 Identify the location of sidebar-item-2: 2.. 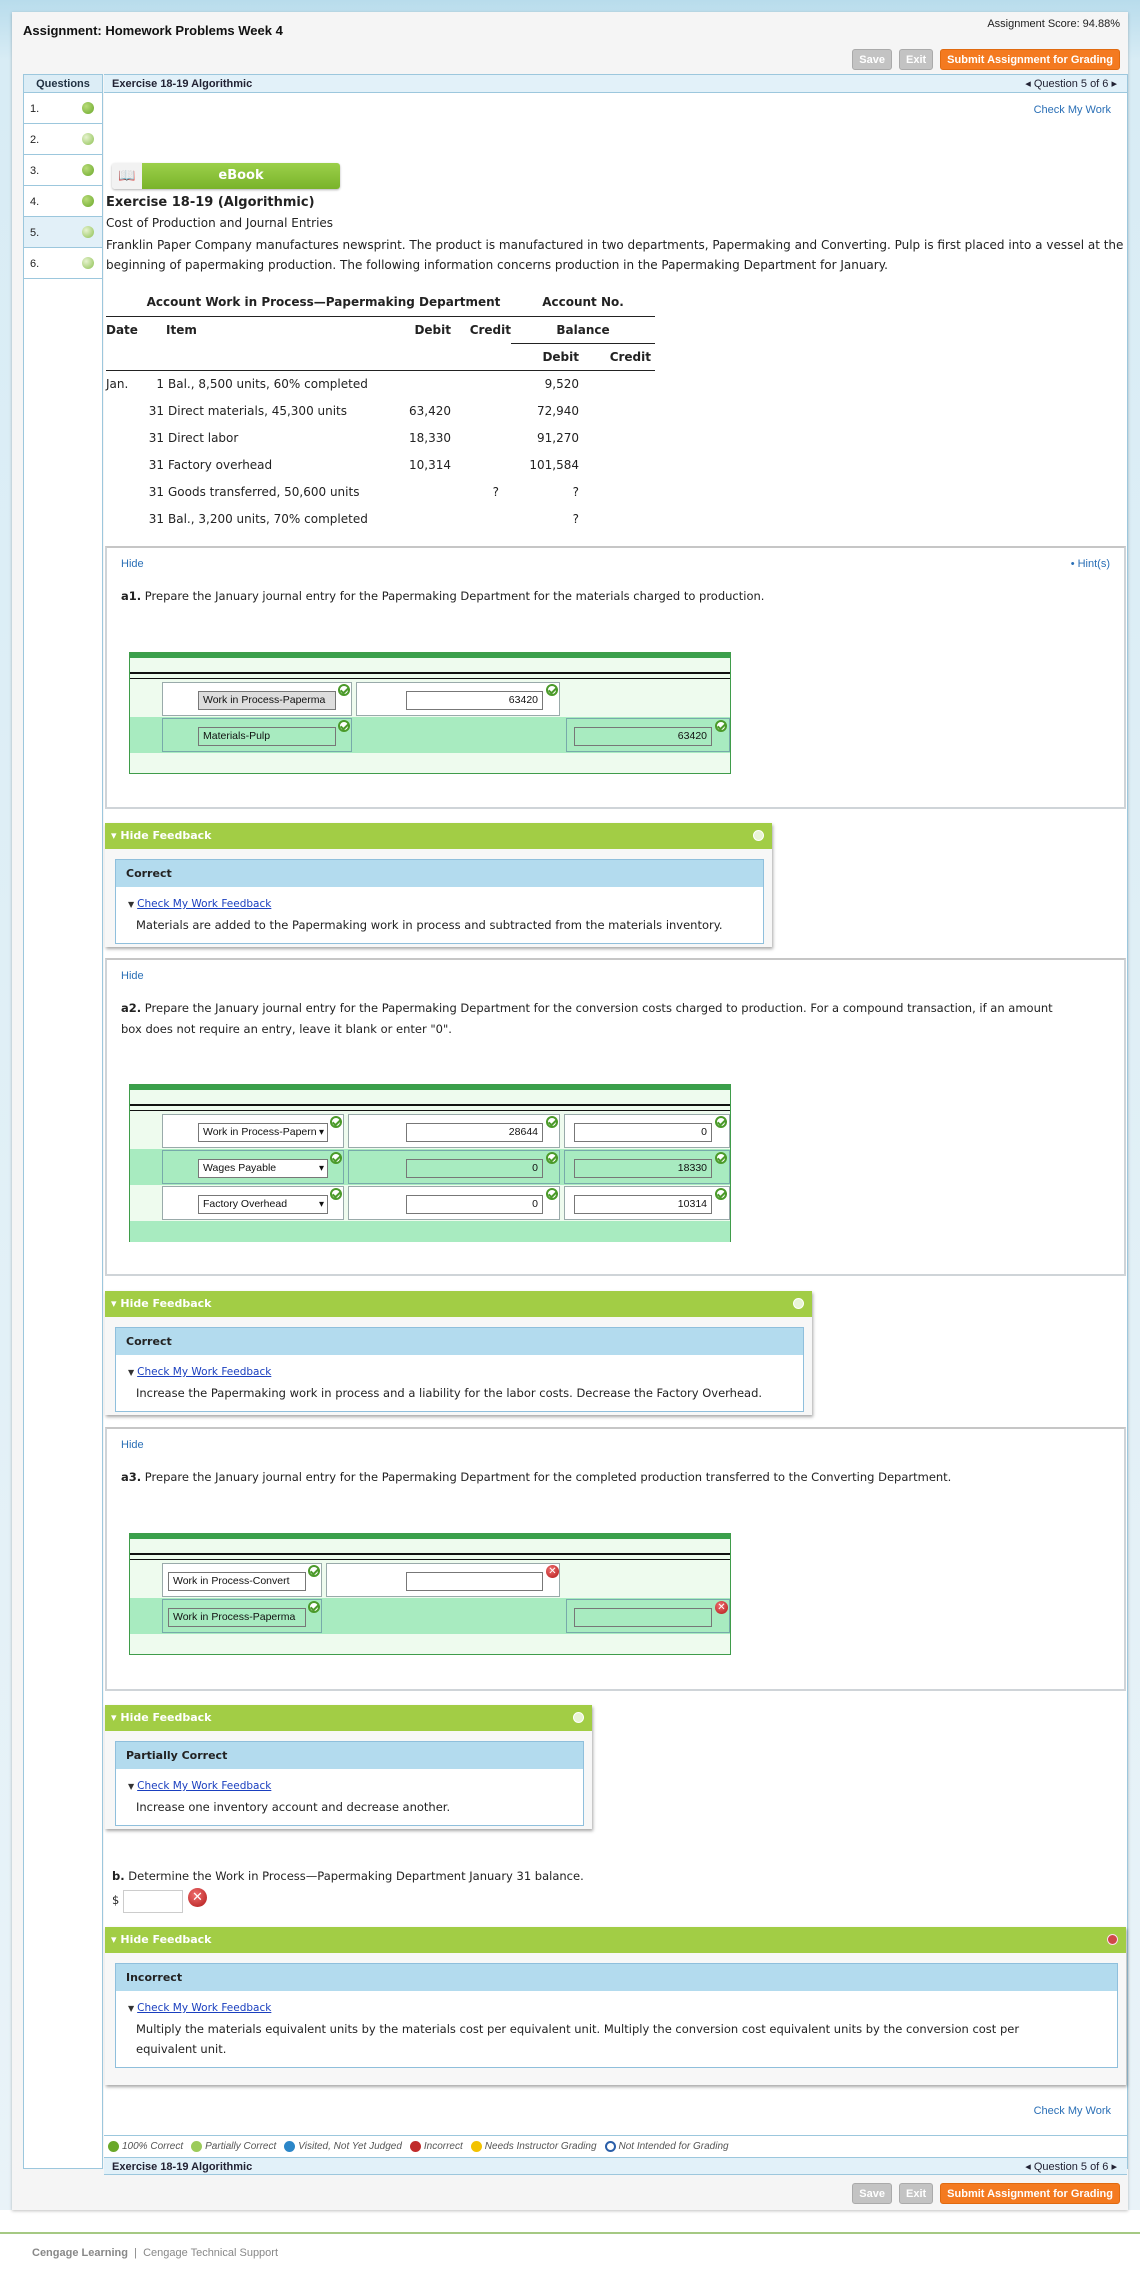
(63, 139).